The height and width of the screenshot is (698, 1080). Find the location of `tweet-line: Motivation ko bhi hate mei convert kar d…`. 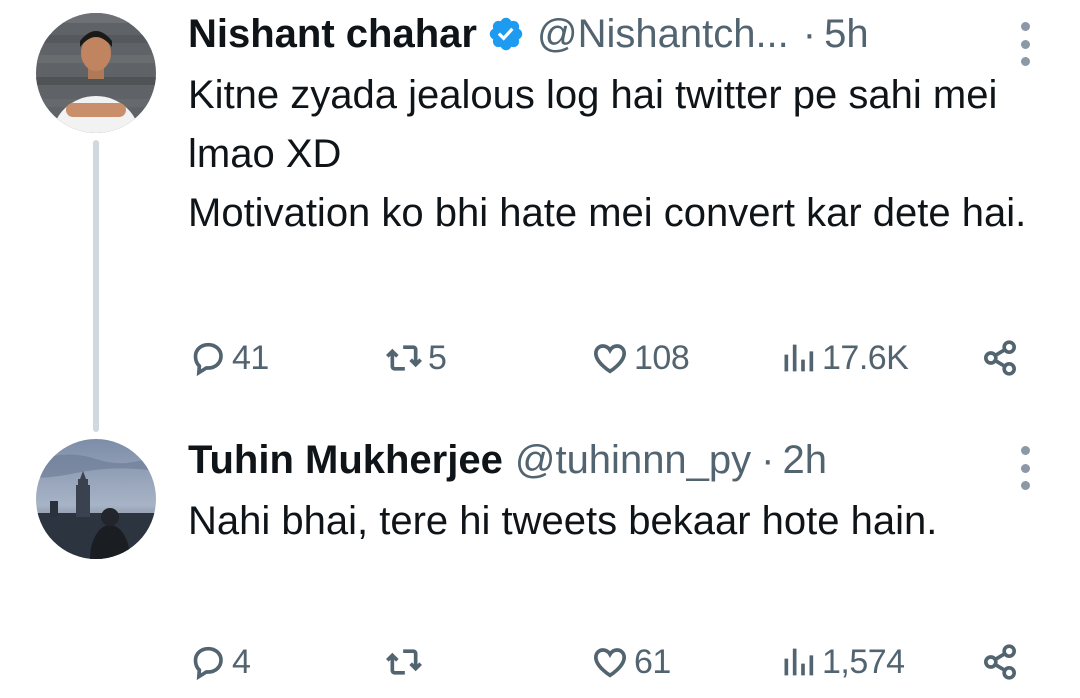

tweet-line: Motivation ko bhi hate mei convert kar d… is located at coordinates (607, 213).